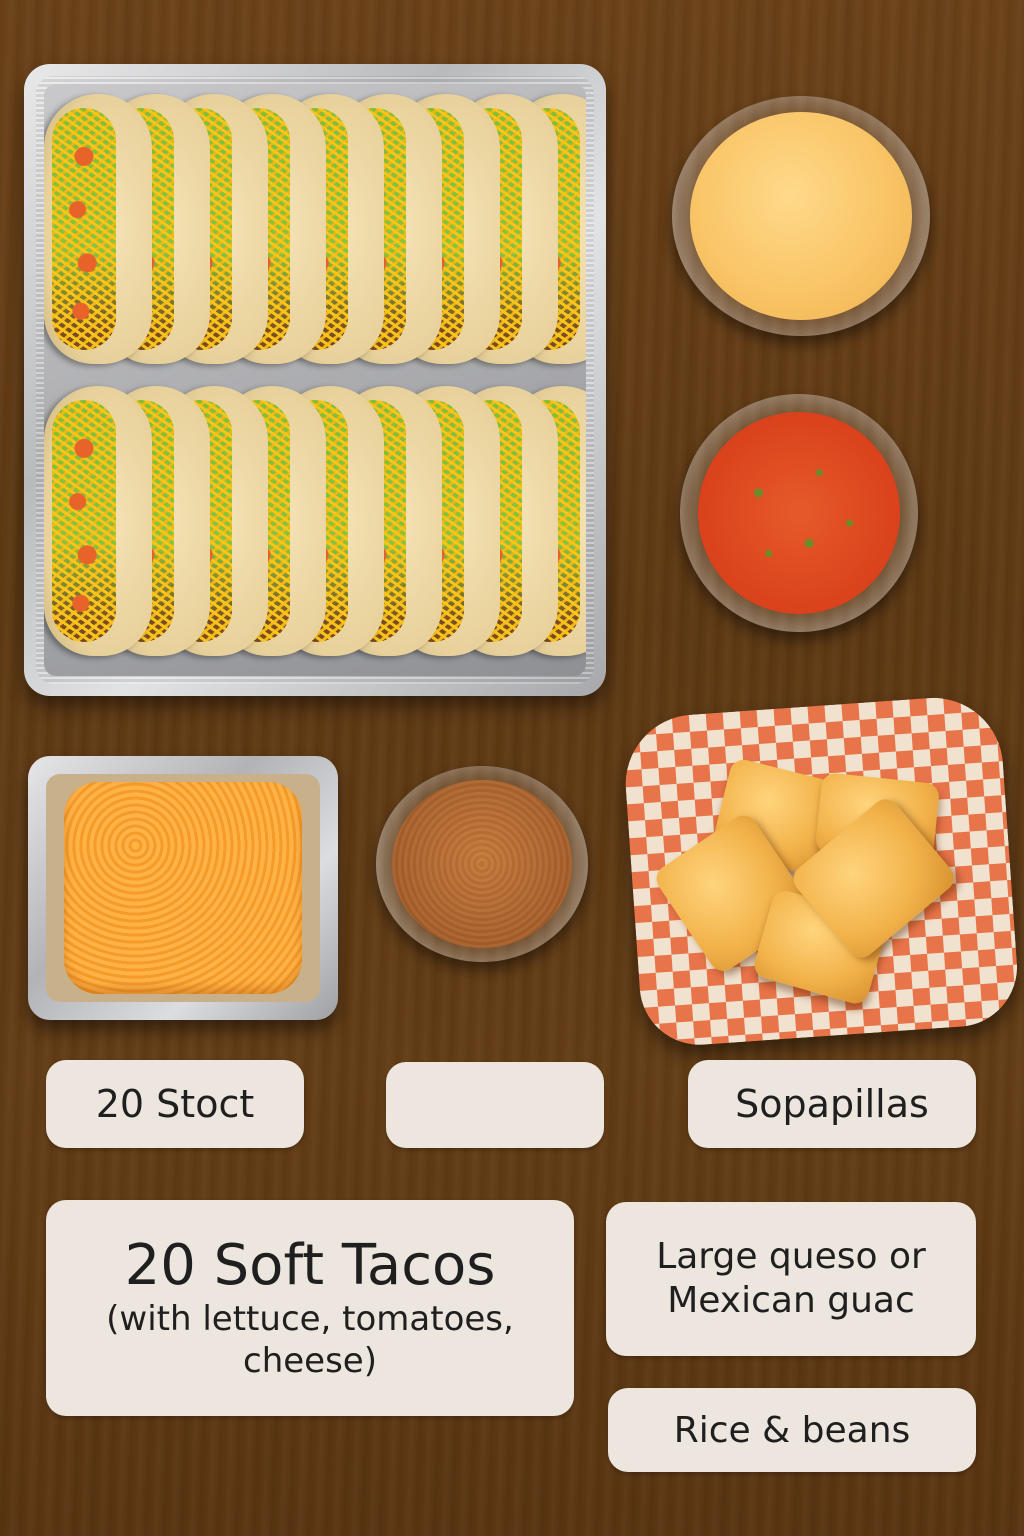  Describe the element at coordinates (315, 232) in the screenshot. I see `taco-row-top` at that location.